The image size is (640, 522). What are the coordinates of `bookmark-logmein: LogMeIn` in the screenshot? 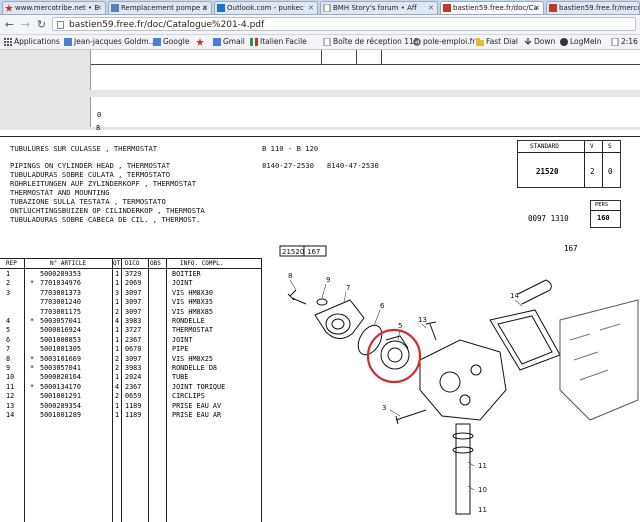 It's located at (580, 42).